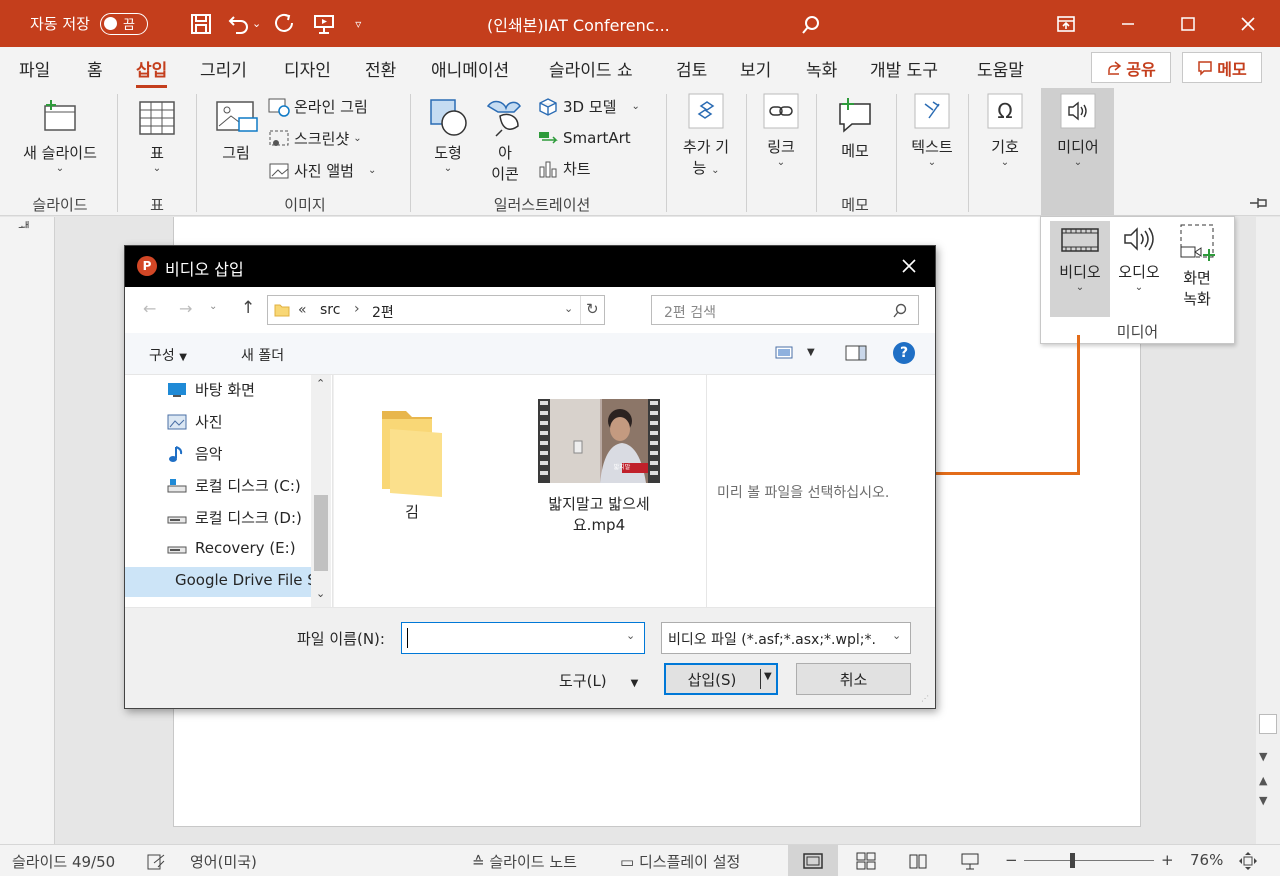 Image resolution: width=1280 pixels, height=876 pixels. What do you see at coordinates (1268, 530) in the screenshot?
I see `vertical-scrollbar: ▼ ▲ ▼` at bounding box center [1268, 530].